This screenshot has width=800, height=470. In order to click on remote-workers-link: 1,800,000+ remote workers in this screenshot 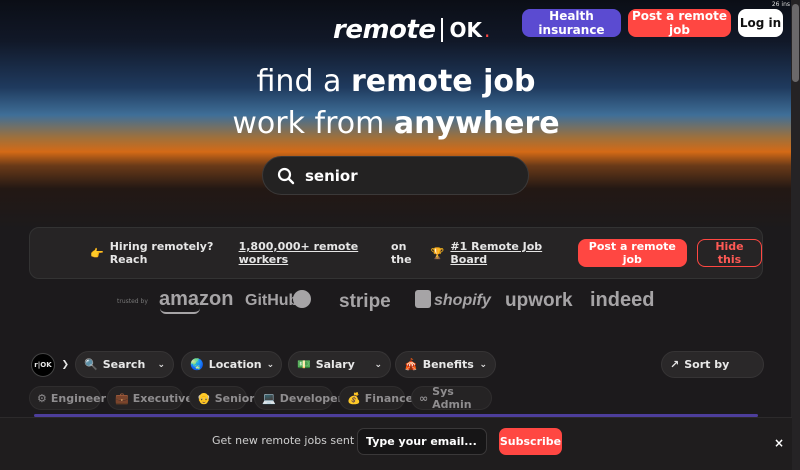, I will do `click(312, 253)`.